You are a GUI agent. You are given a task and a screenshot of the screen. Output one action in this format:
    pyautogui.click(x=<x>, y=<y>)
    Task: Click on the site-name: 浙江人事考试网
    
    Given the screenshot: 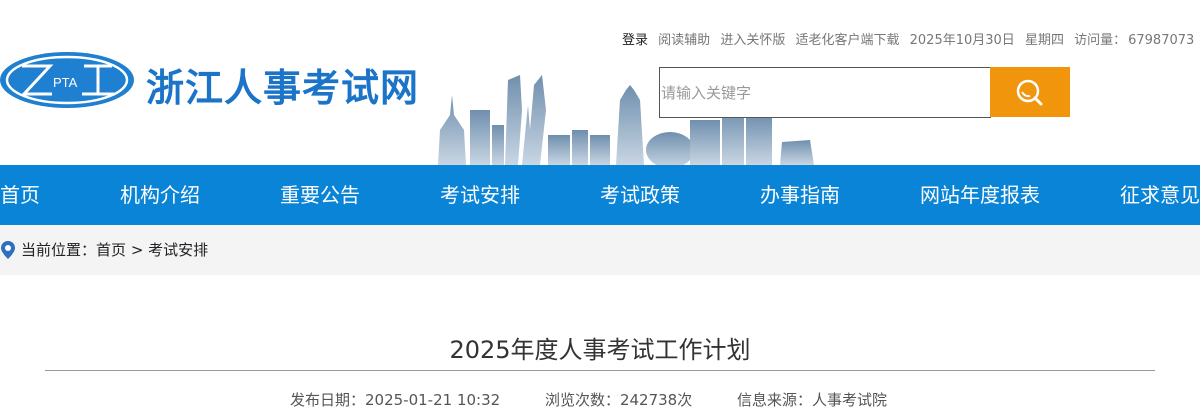 What is the action you would take?
    pyautogui.click(x=282, y=84)
    